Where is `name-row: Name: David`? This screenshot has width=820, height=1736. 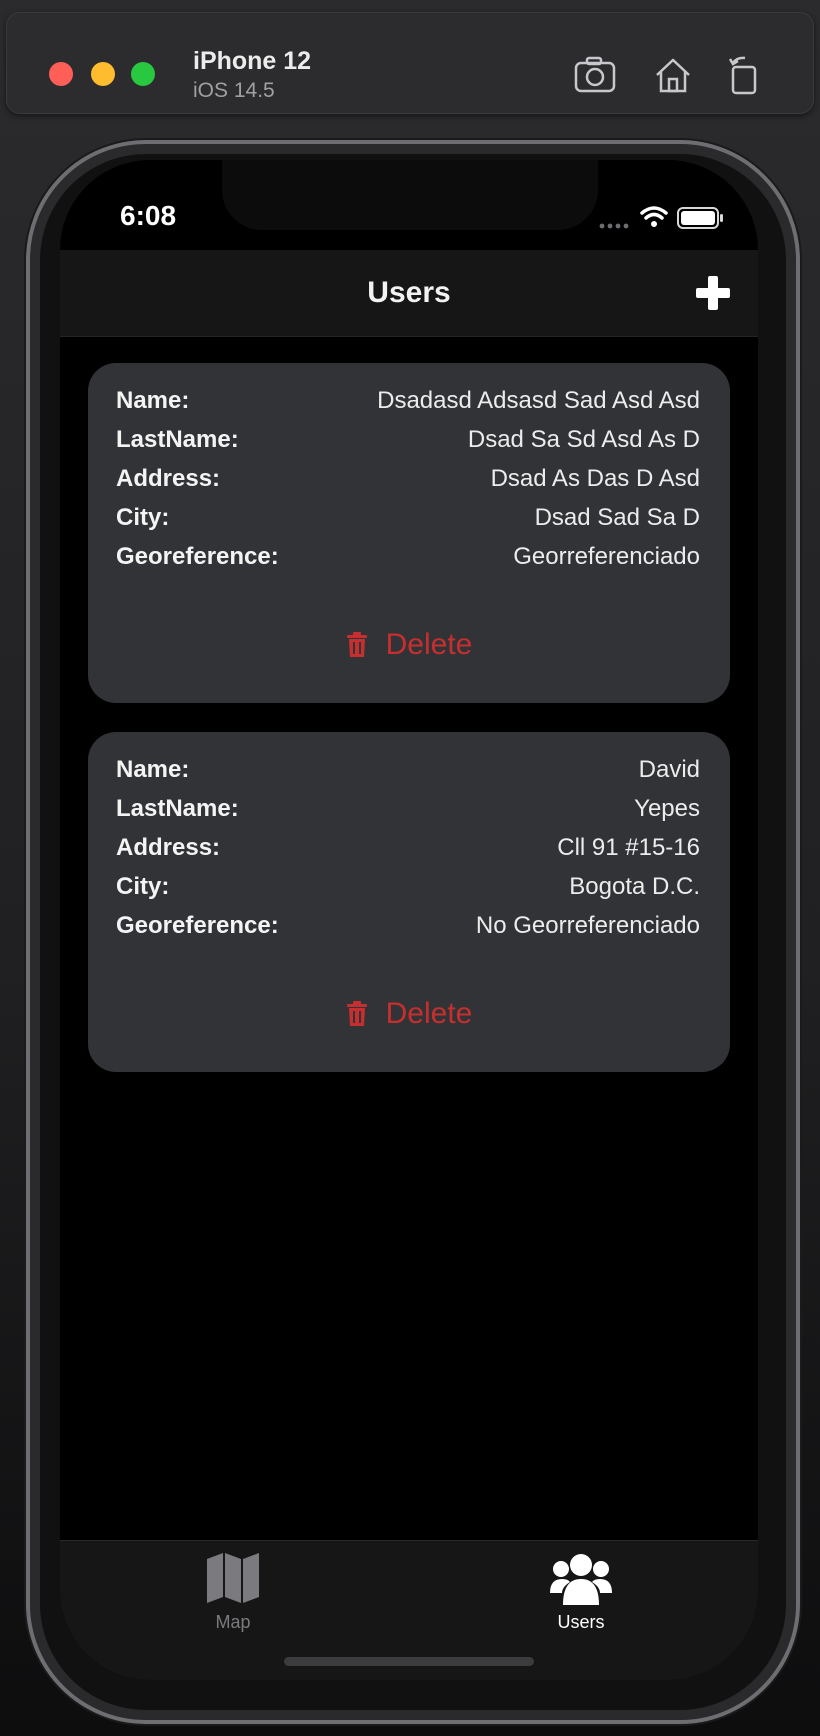
name-row: Name: David is located at coordinates (408, 770).